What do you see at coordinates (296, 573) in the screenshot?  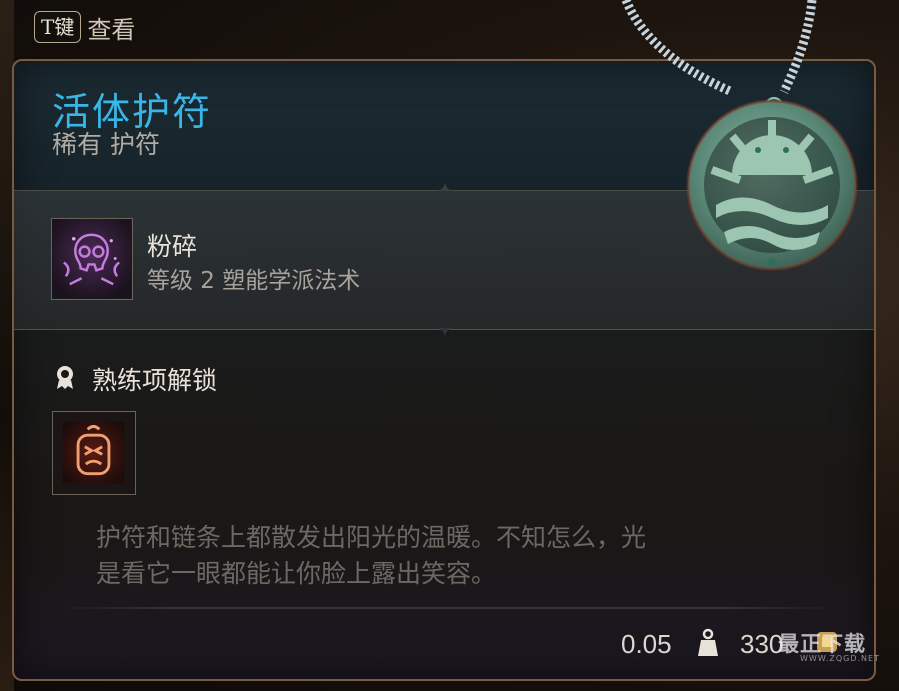 I see `description-line: 是看它一眼都能让你脸上露出笑容。` at bounding box center [296, 573].